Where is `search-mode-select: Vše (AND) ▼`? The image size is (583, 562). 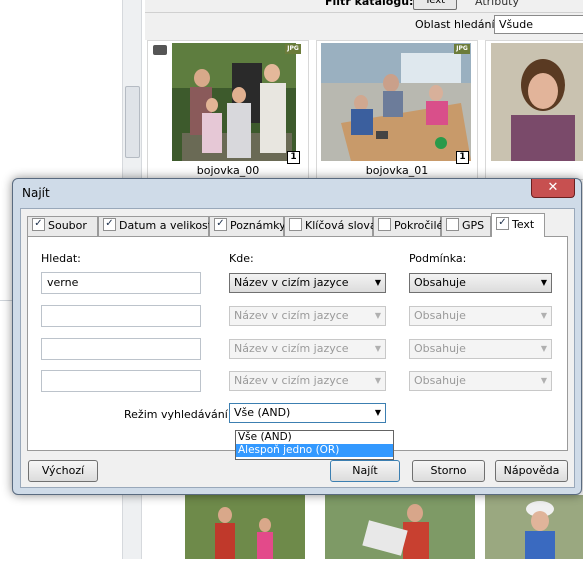
search-mode-select: Vše (AND) ▼ is located at coordinates (307, 413).